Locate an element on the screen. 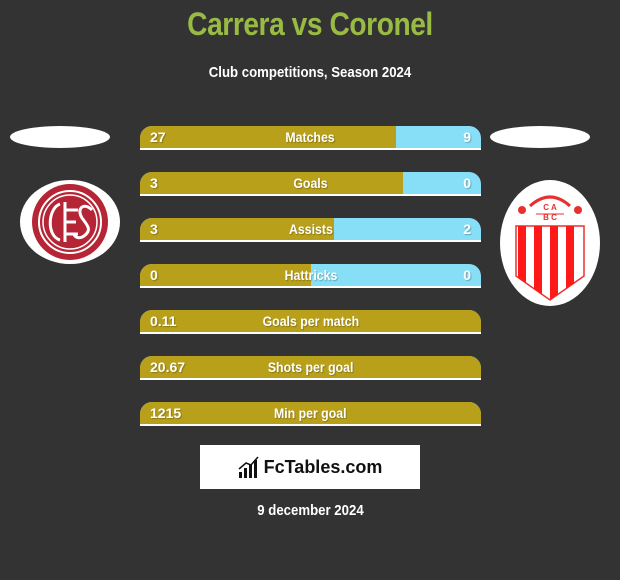 The width and height of the screenshot is (620, 580). stat-label: Goals is located at coordinates (310, 183).